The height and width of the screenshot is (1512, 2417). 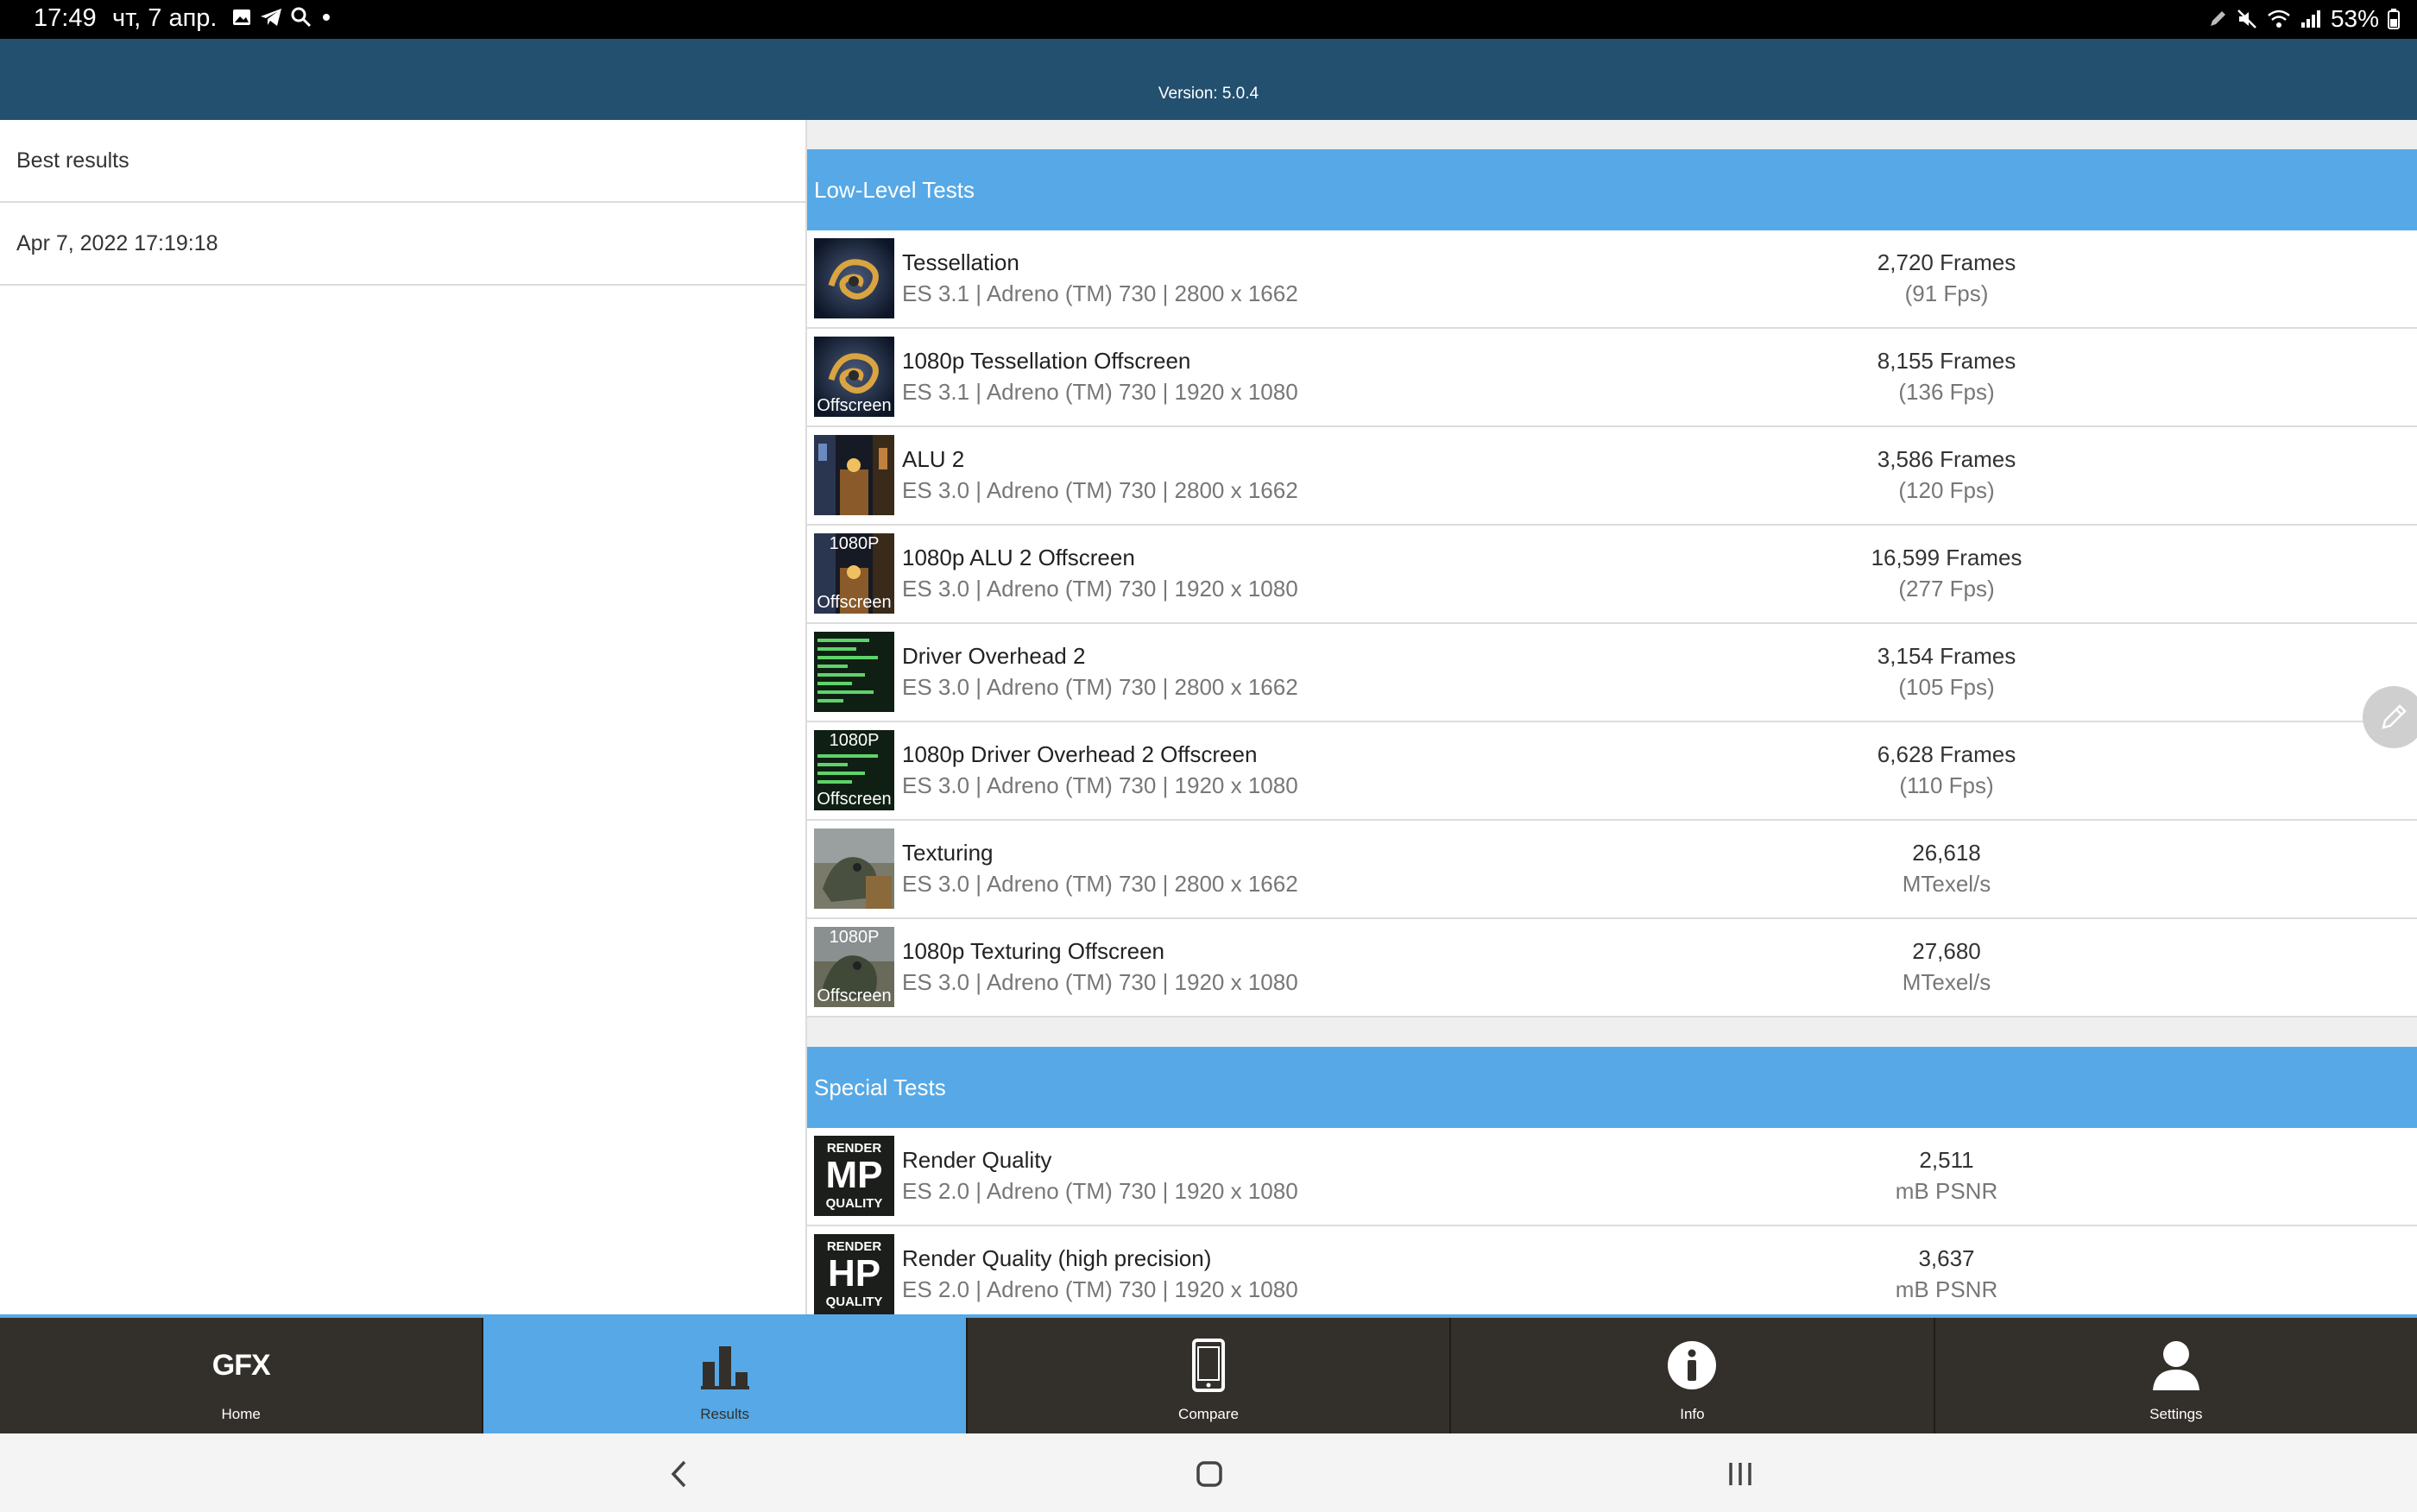 I want to click on badge-hp: HP, so click(x=854, y=1274).